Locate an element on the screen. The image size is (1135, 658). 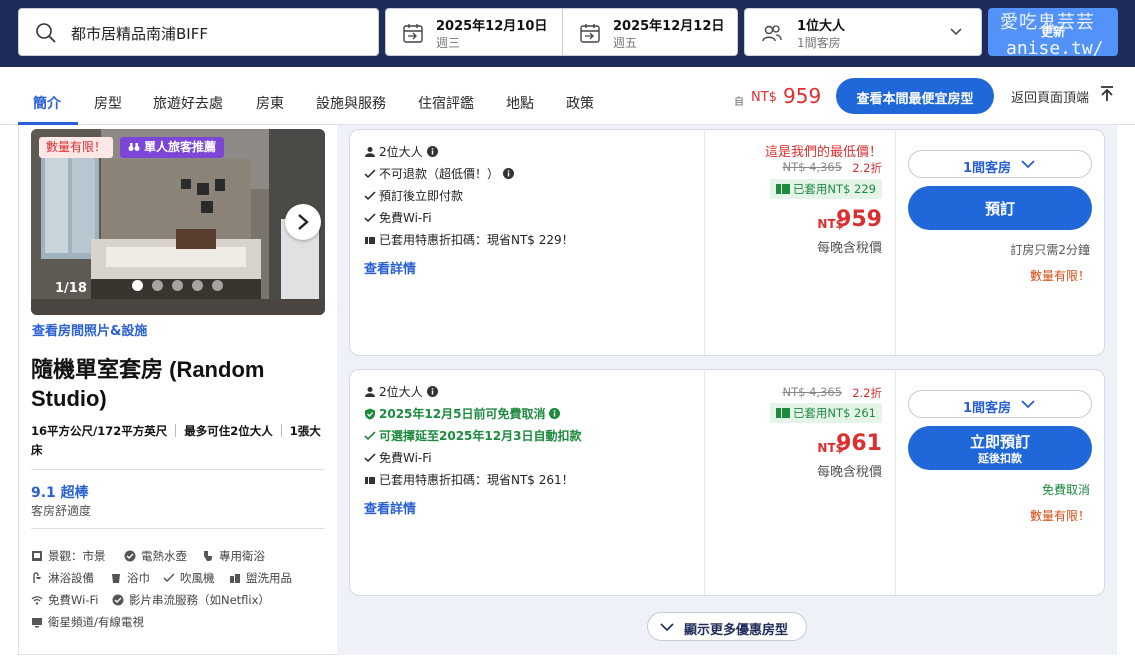
facility-label: 電熱水壺 is located at coordinates (164, 556).